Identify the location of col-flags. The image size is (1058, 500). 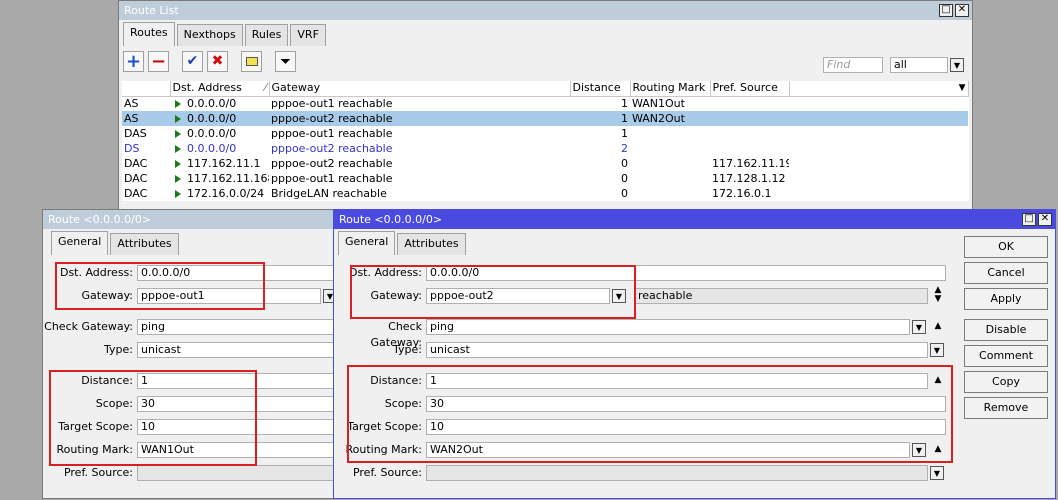
(146, 89).